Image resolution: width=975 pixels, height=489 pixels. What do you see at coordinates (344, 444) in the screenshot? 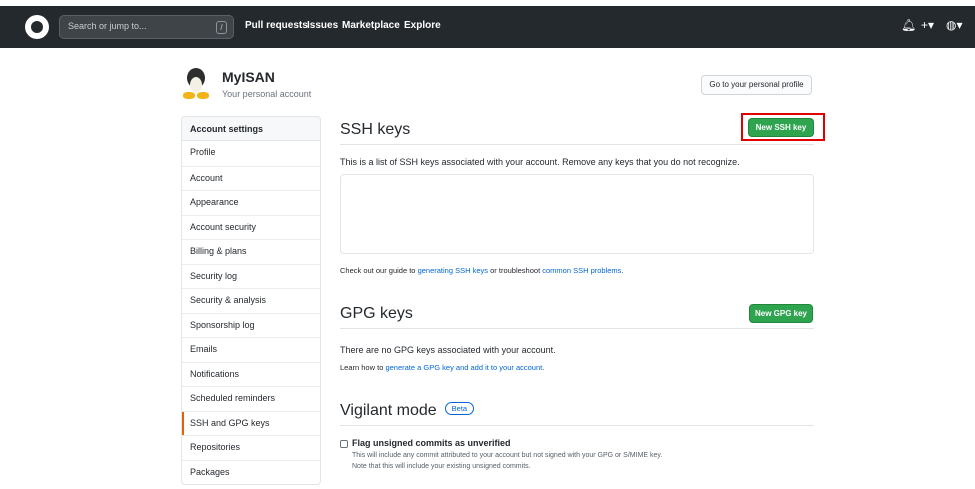
I see `flag-unsigned-checkbox` at bounding box center [344, 444].